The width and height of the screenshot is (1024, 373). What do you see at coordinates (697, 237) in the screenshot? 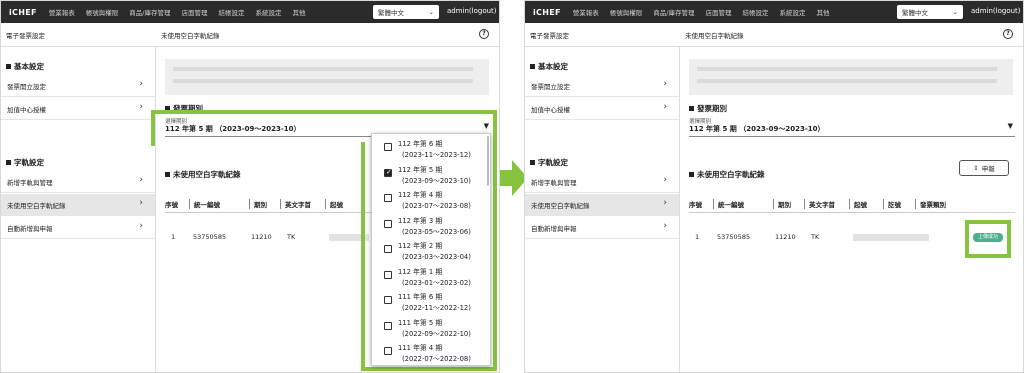
I see `cell-index: 1` at bounding box center [697, 237].